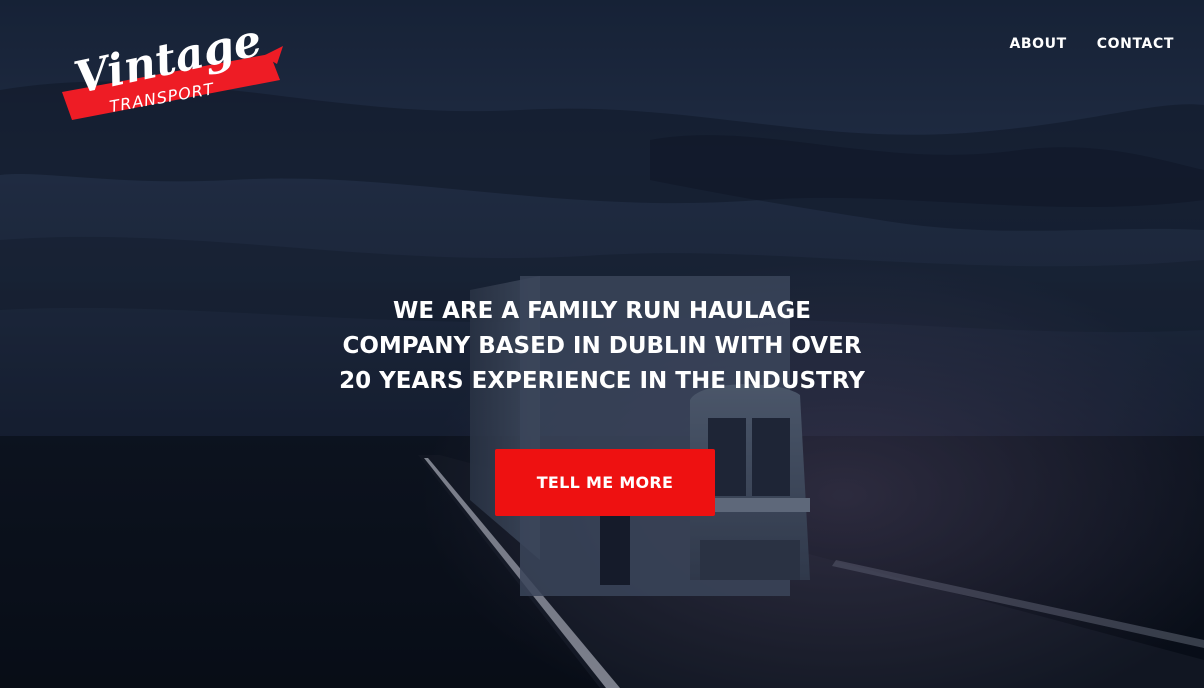 The image size is (1204, 688). What do you see at coordinates (605, 482) in the screenshot?
I see `tell-me-more-button: TELL ME MORE` at bounding box center [605, 482].